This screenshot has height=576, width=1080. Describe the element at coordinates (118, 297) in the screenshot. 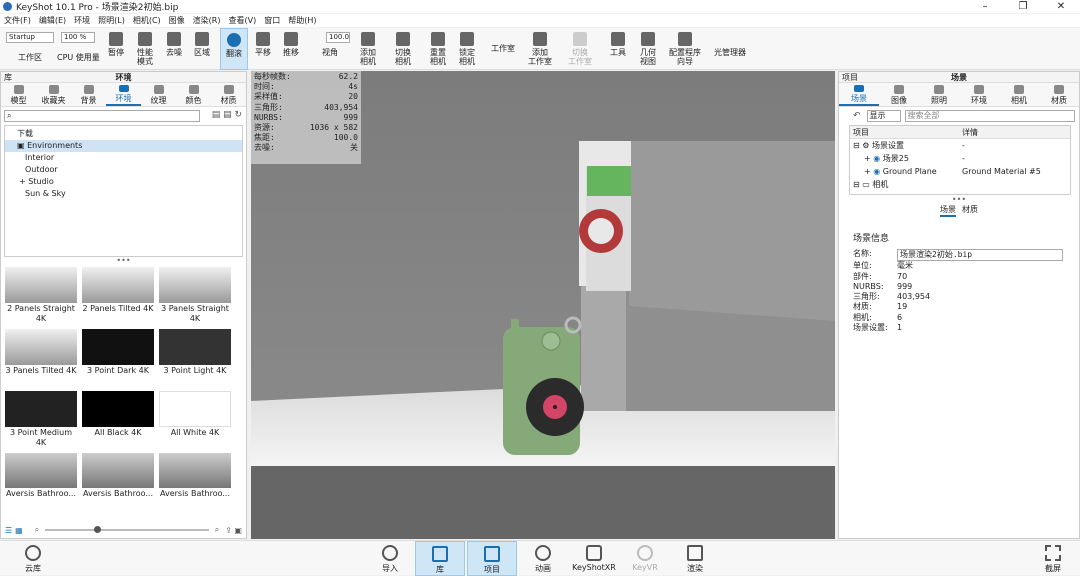

I see `env-thumb: 2 Panels Tilted 4K` at that location.